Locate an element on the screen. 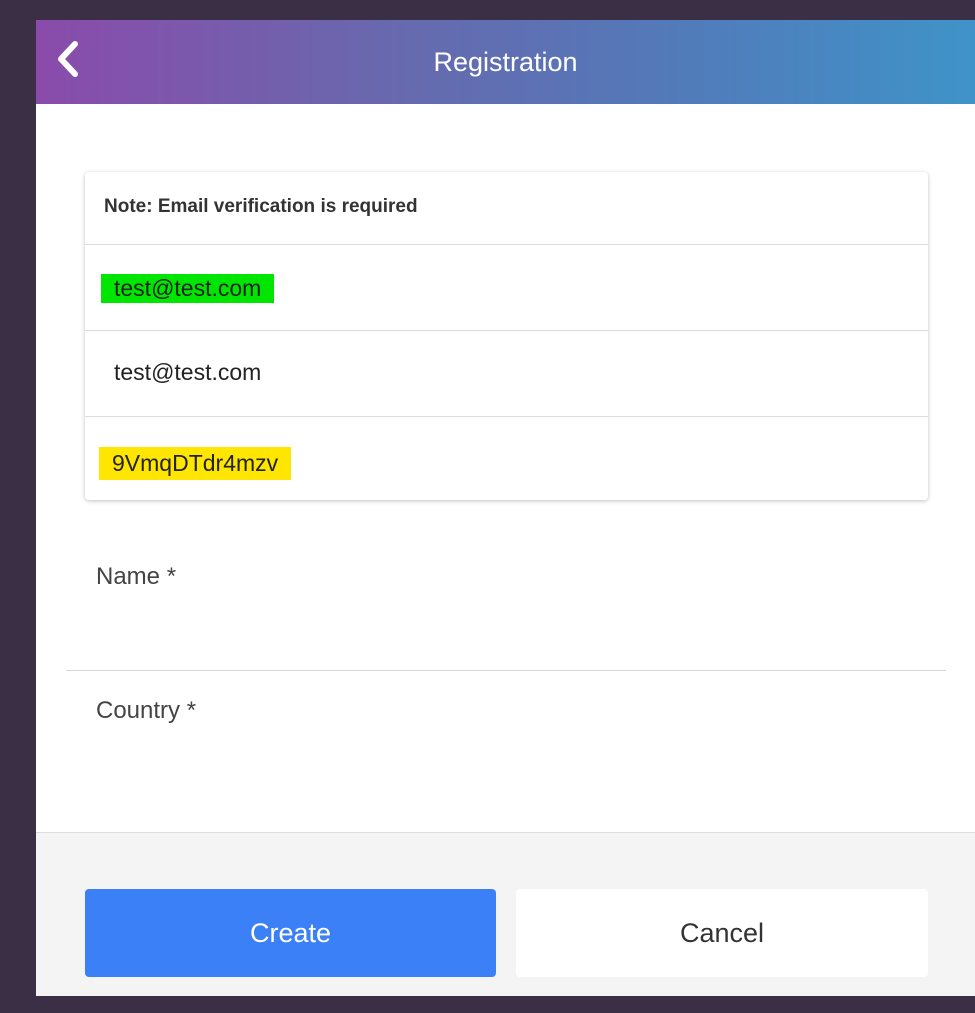 Image resolution: width=975 pixels, height=1013 pixels. password-row: 9VmqDTdr4mzv is located at coordinates (506, 458).